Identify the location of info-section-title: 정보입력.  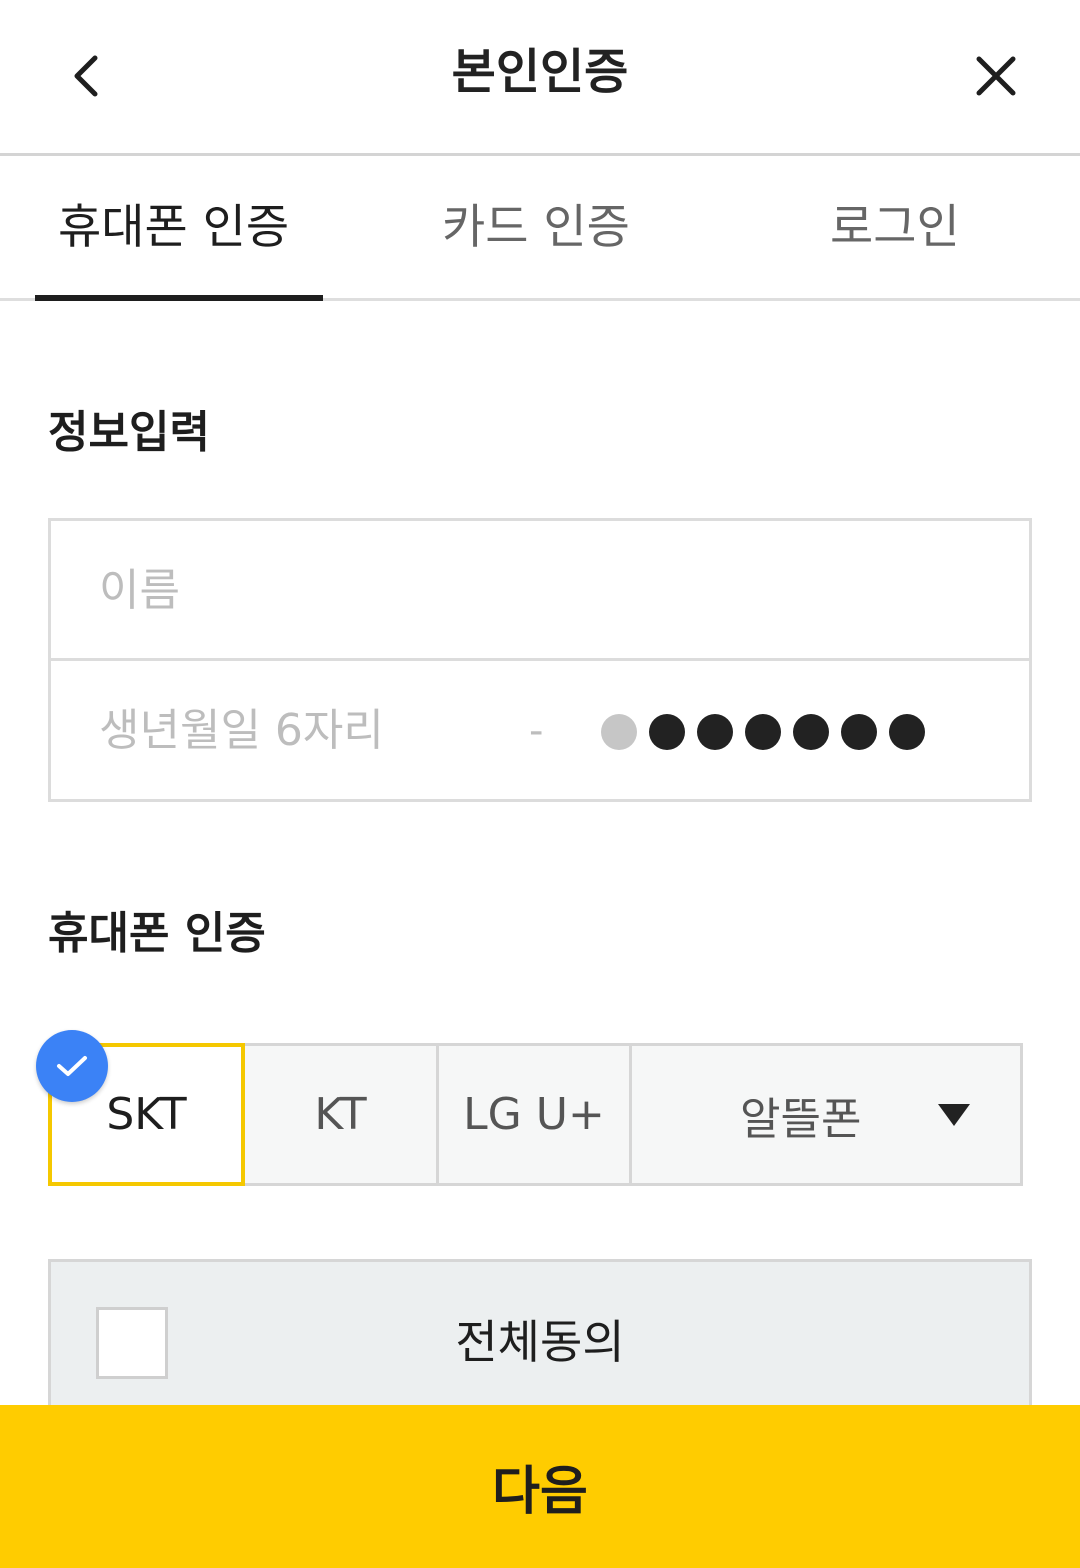
(129, 432).